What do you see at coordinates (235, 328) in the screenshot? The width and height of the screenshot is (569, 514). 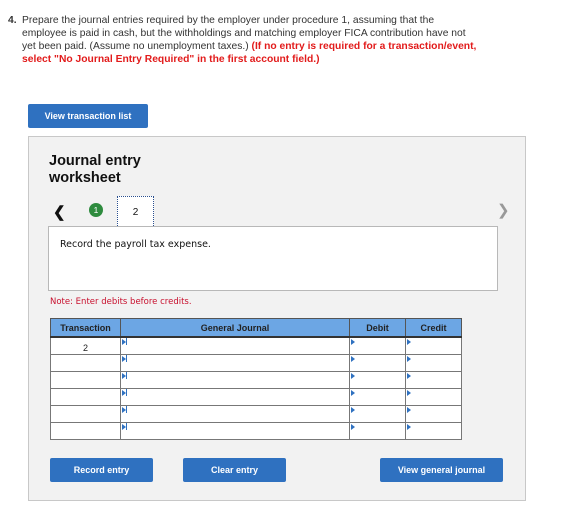 I see `header-general-journal: General Journal` at bounding box center [235, 328].